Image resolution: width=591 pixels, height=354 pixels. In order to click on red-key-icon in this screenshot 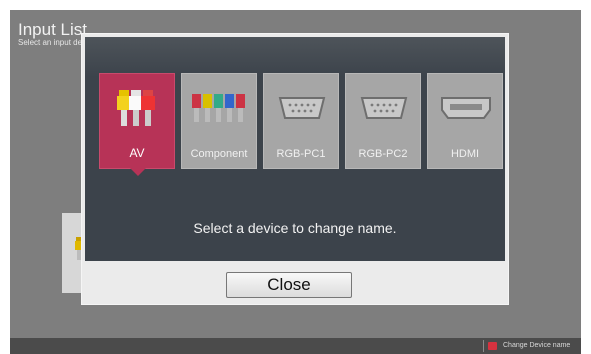, I will do `click(492, 346)`.